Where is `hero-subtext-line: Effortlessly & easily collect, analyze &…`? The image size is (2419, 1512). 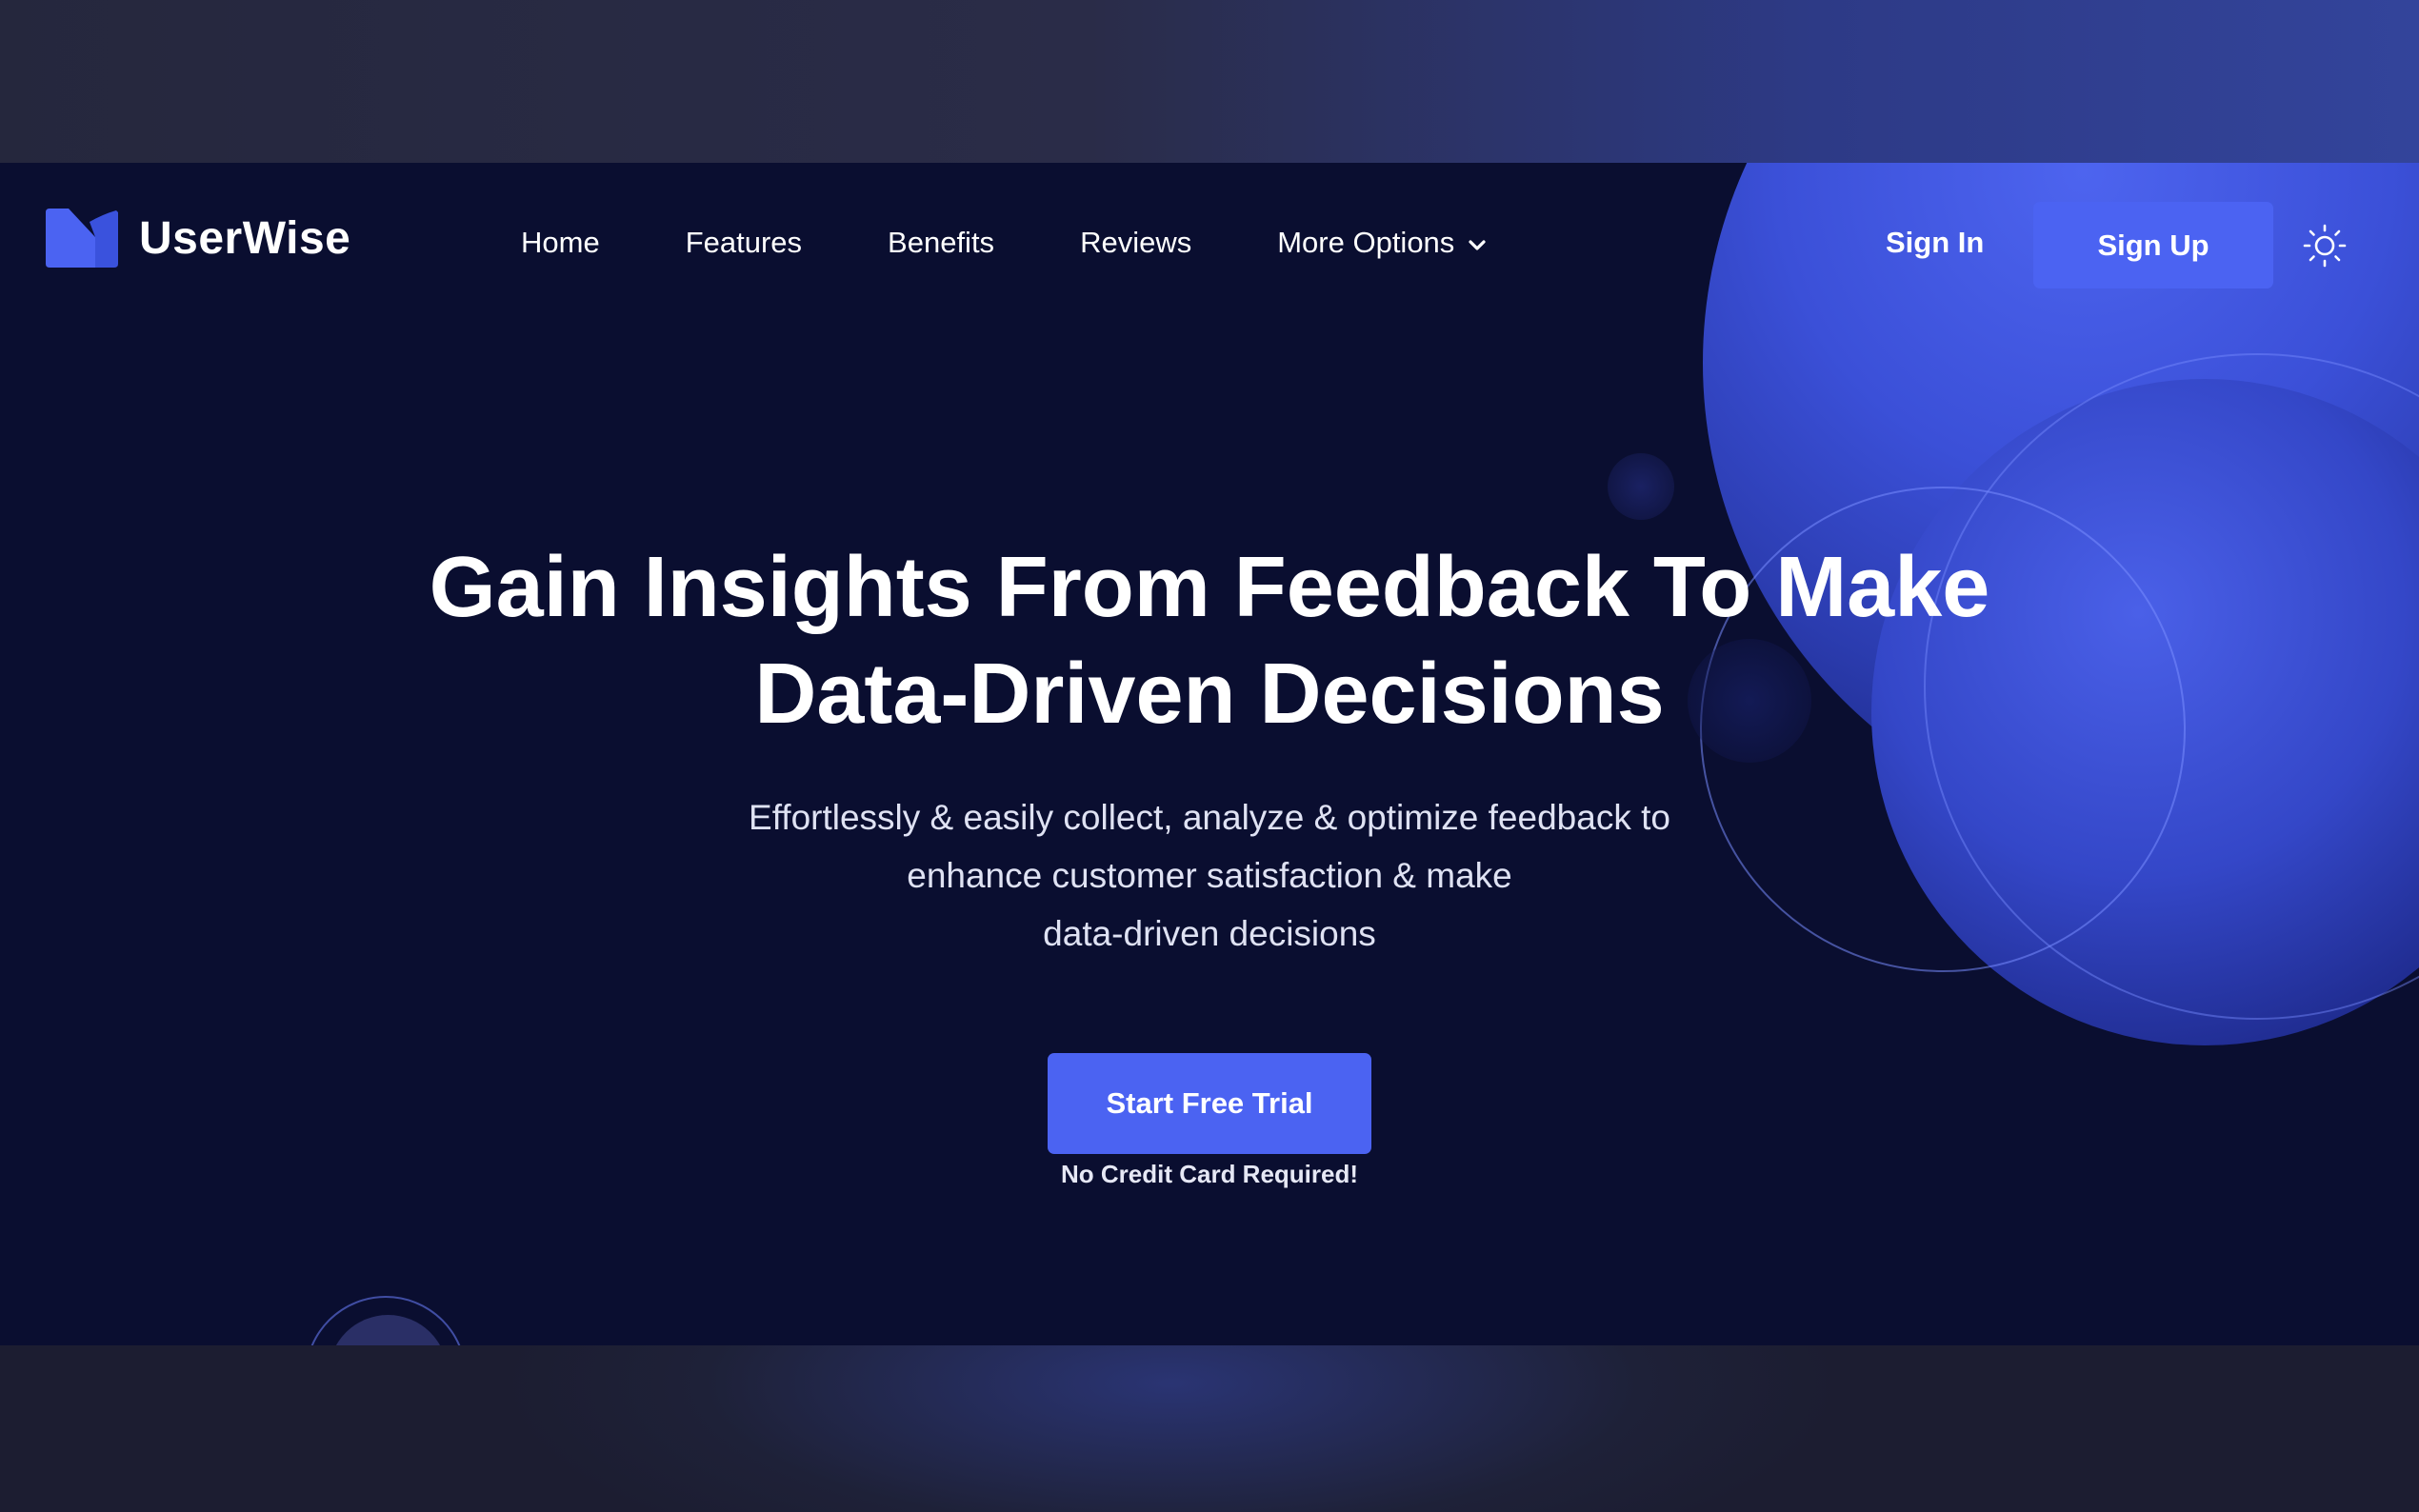
hero-subtext-line: Effortlessly & easily collect, analyze &… is located at coordinates (1209, 817).